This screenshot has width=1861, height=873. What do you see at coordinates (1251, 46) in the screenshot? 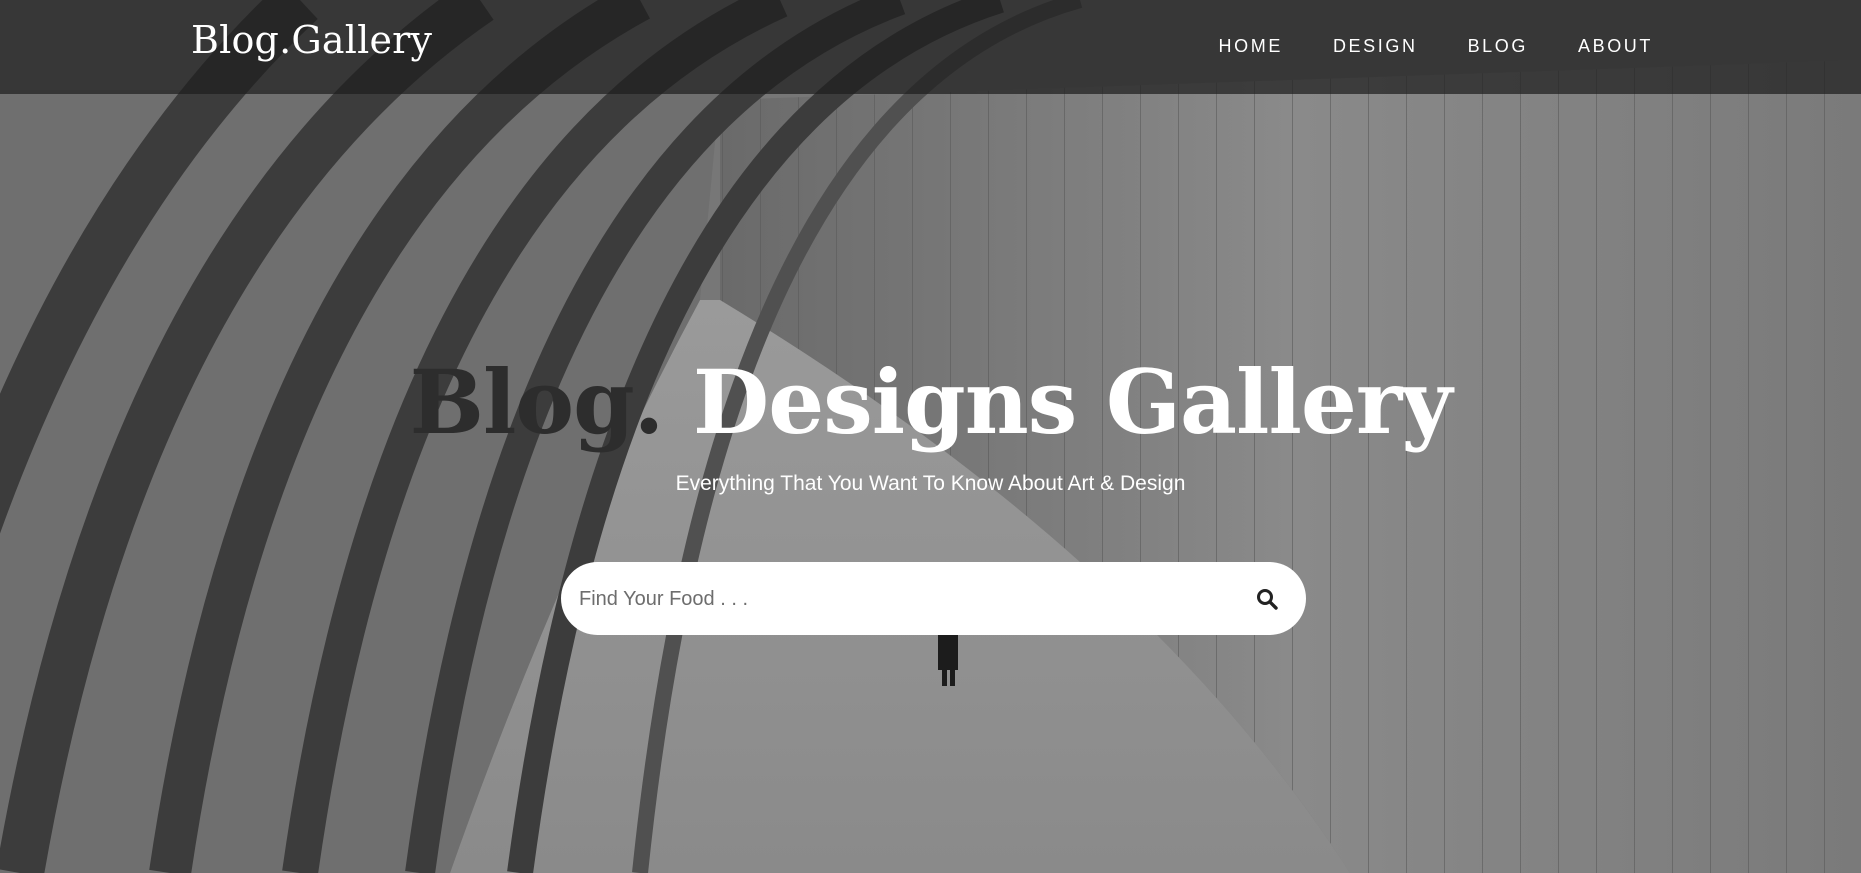
I see `nav-home: HOME` at bounding box center [1251, 46].